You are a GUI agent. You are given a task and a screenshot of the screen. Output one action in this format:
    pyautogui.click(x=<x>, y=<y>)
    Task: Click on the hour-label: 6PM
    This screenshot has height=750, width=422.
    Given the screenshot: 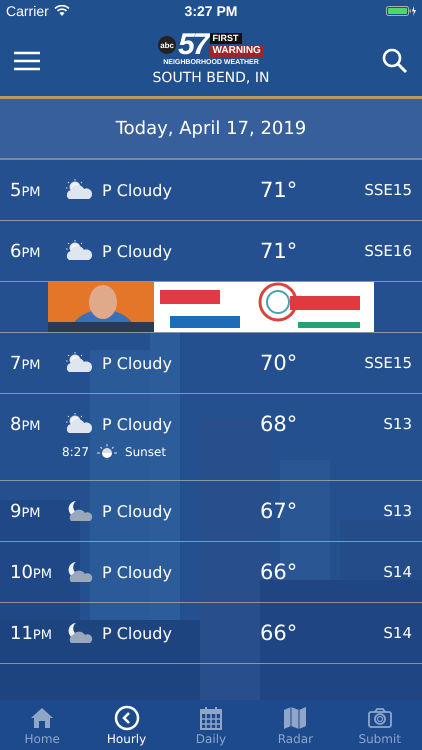 What is the action you would take?
    pyautogui.click(x=26, y=251)
    